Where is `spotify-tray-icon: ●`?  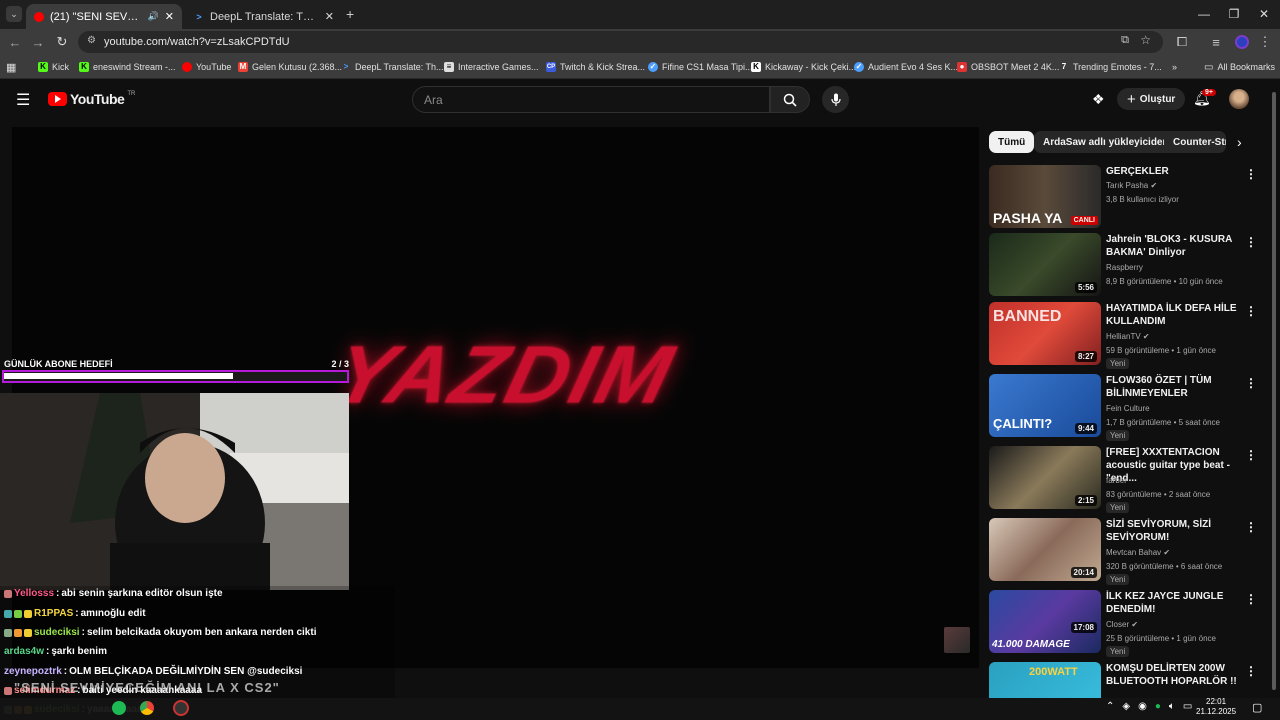
spotify-tray-icon: ● is located at coordinates (1158, 706).